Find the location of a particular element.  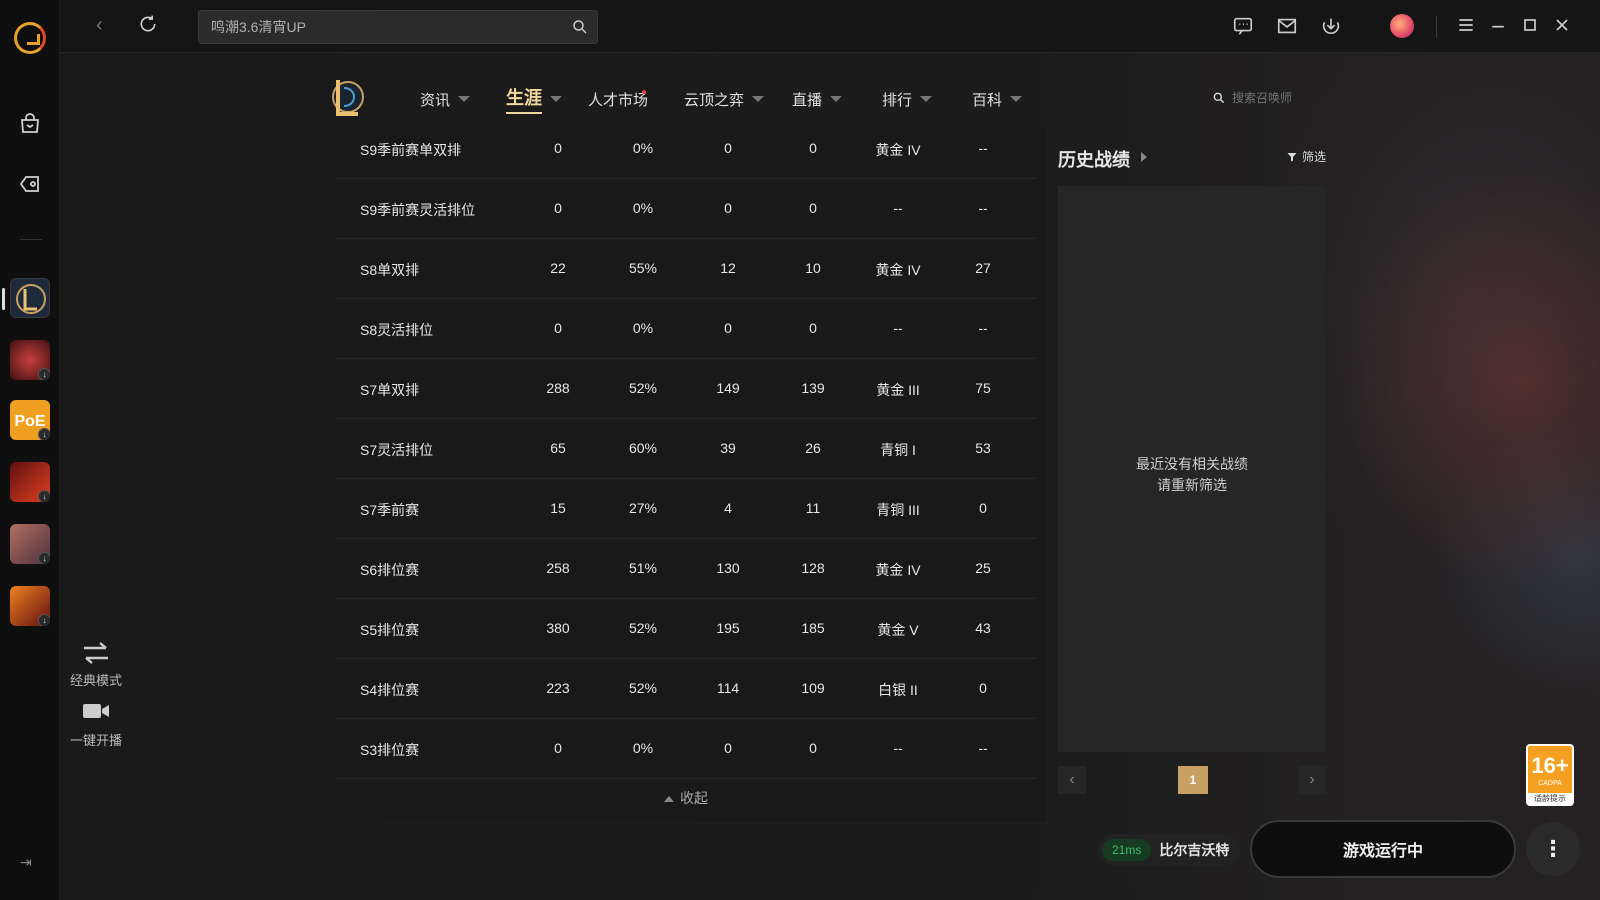

nav-career: 生涯 is located at coordinates (547, 99).